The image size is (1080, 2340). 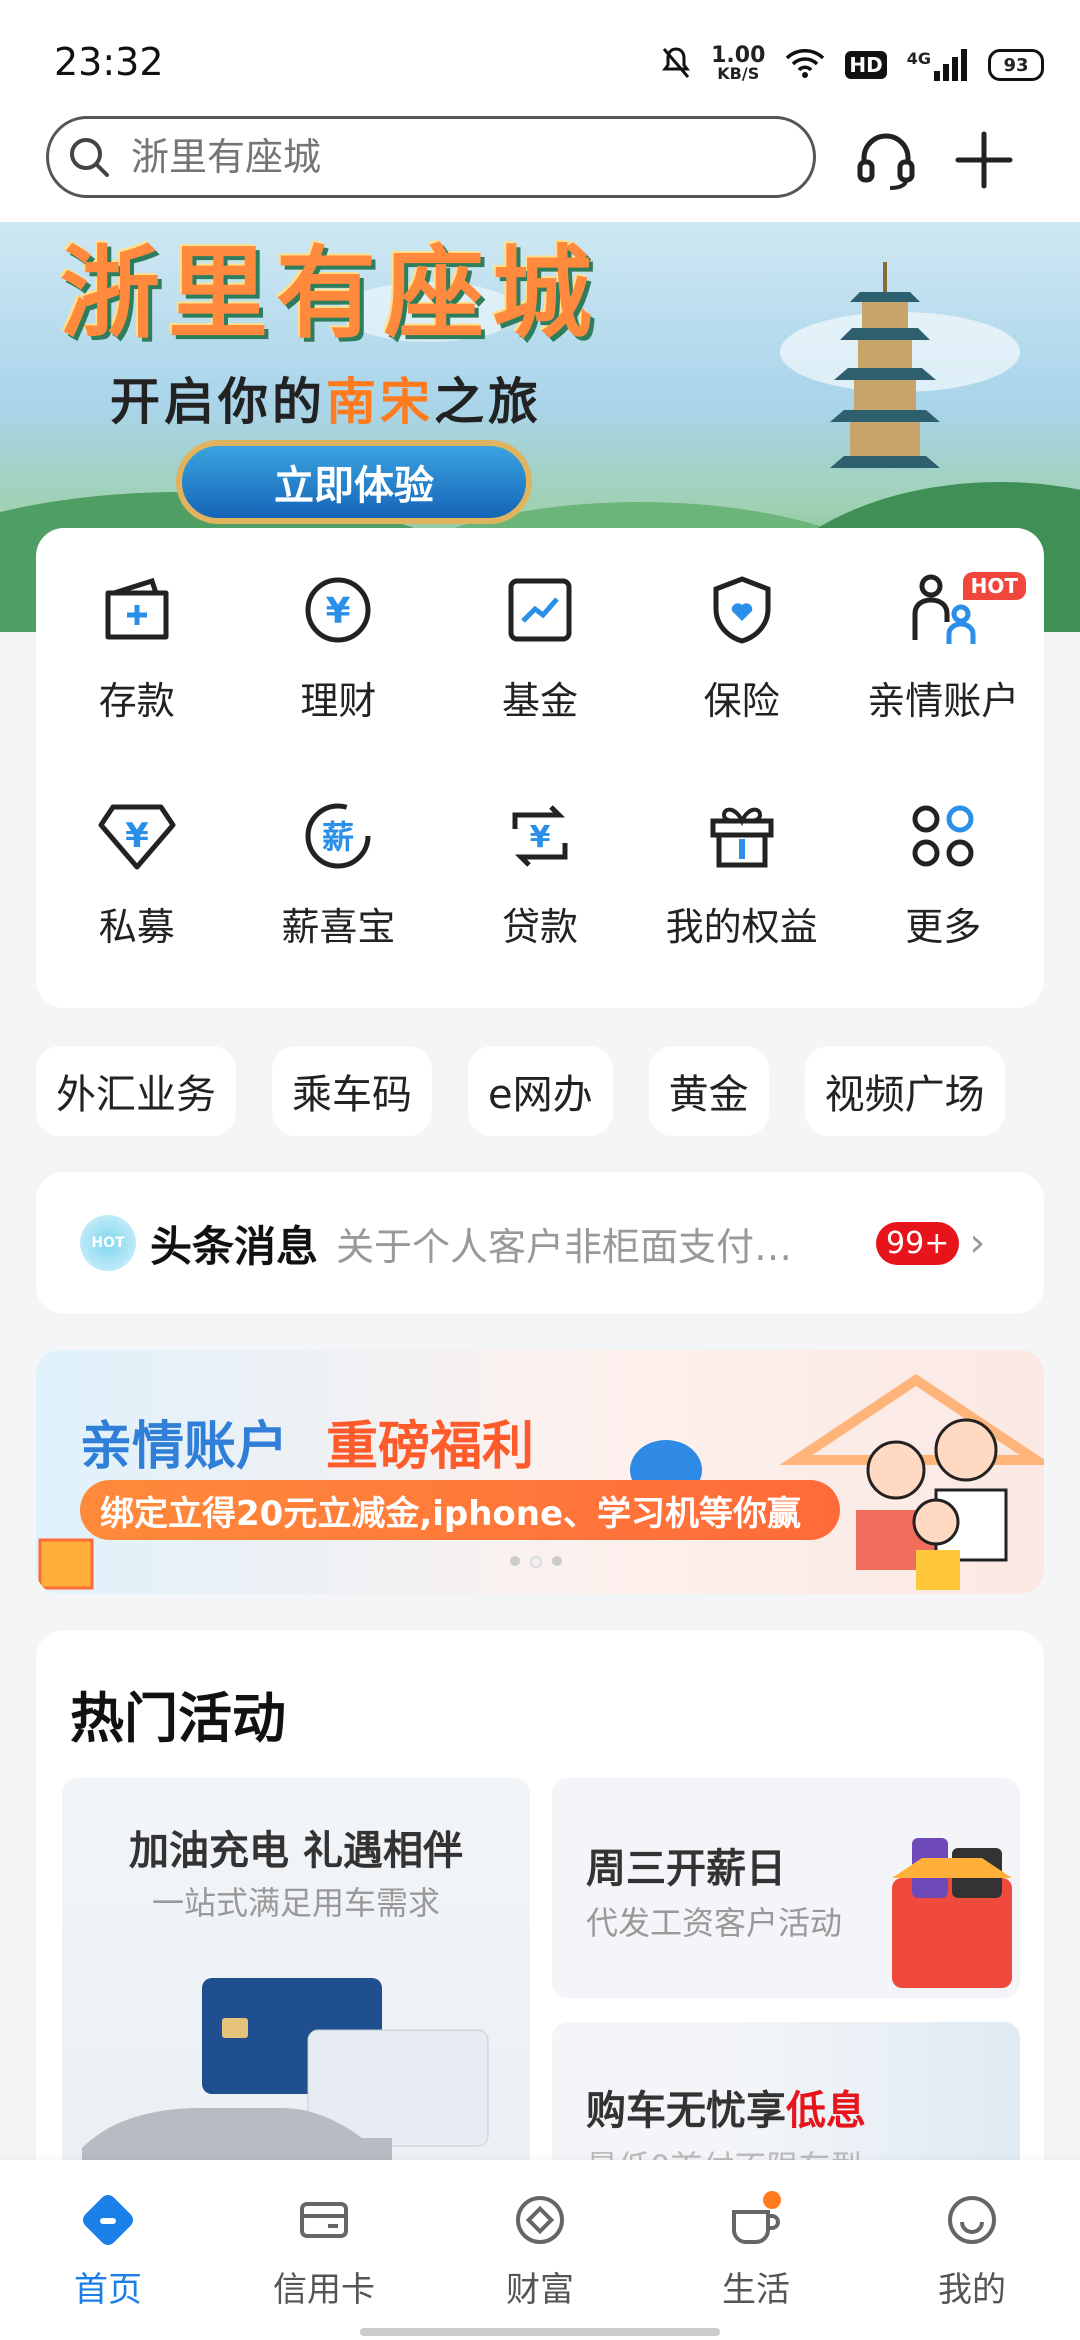 What do you see at coordinates (676, 65) in the screenshot?
I see `mute-icon` at bounding box center [676, 65].